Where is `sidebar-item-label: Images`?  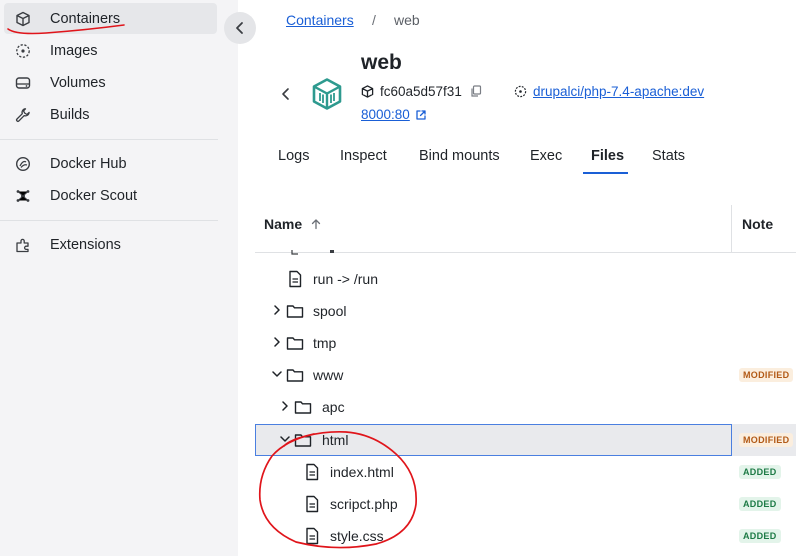 sidebar-item-label: Images is located at coordinates (74, 50).